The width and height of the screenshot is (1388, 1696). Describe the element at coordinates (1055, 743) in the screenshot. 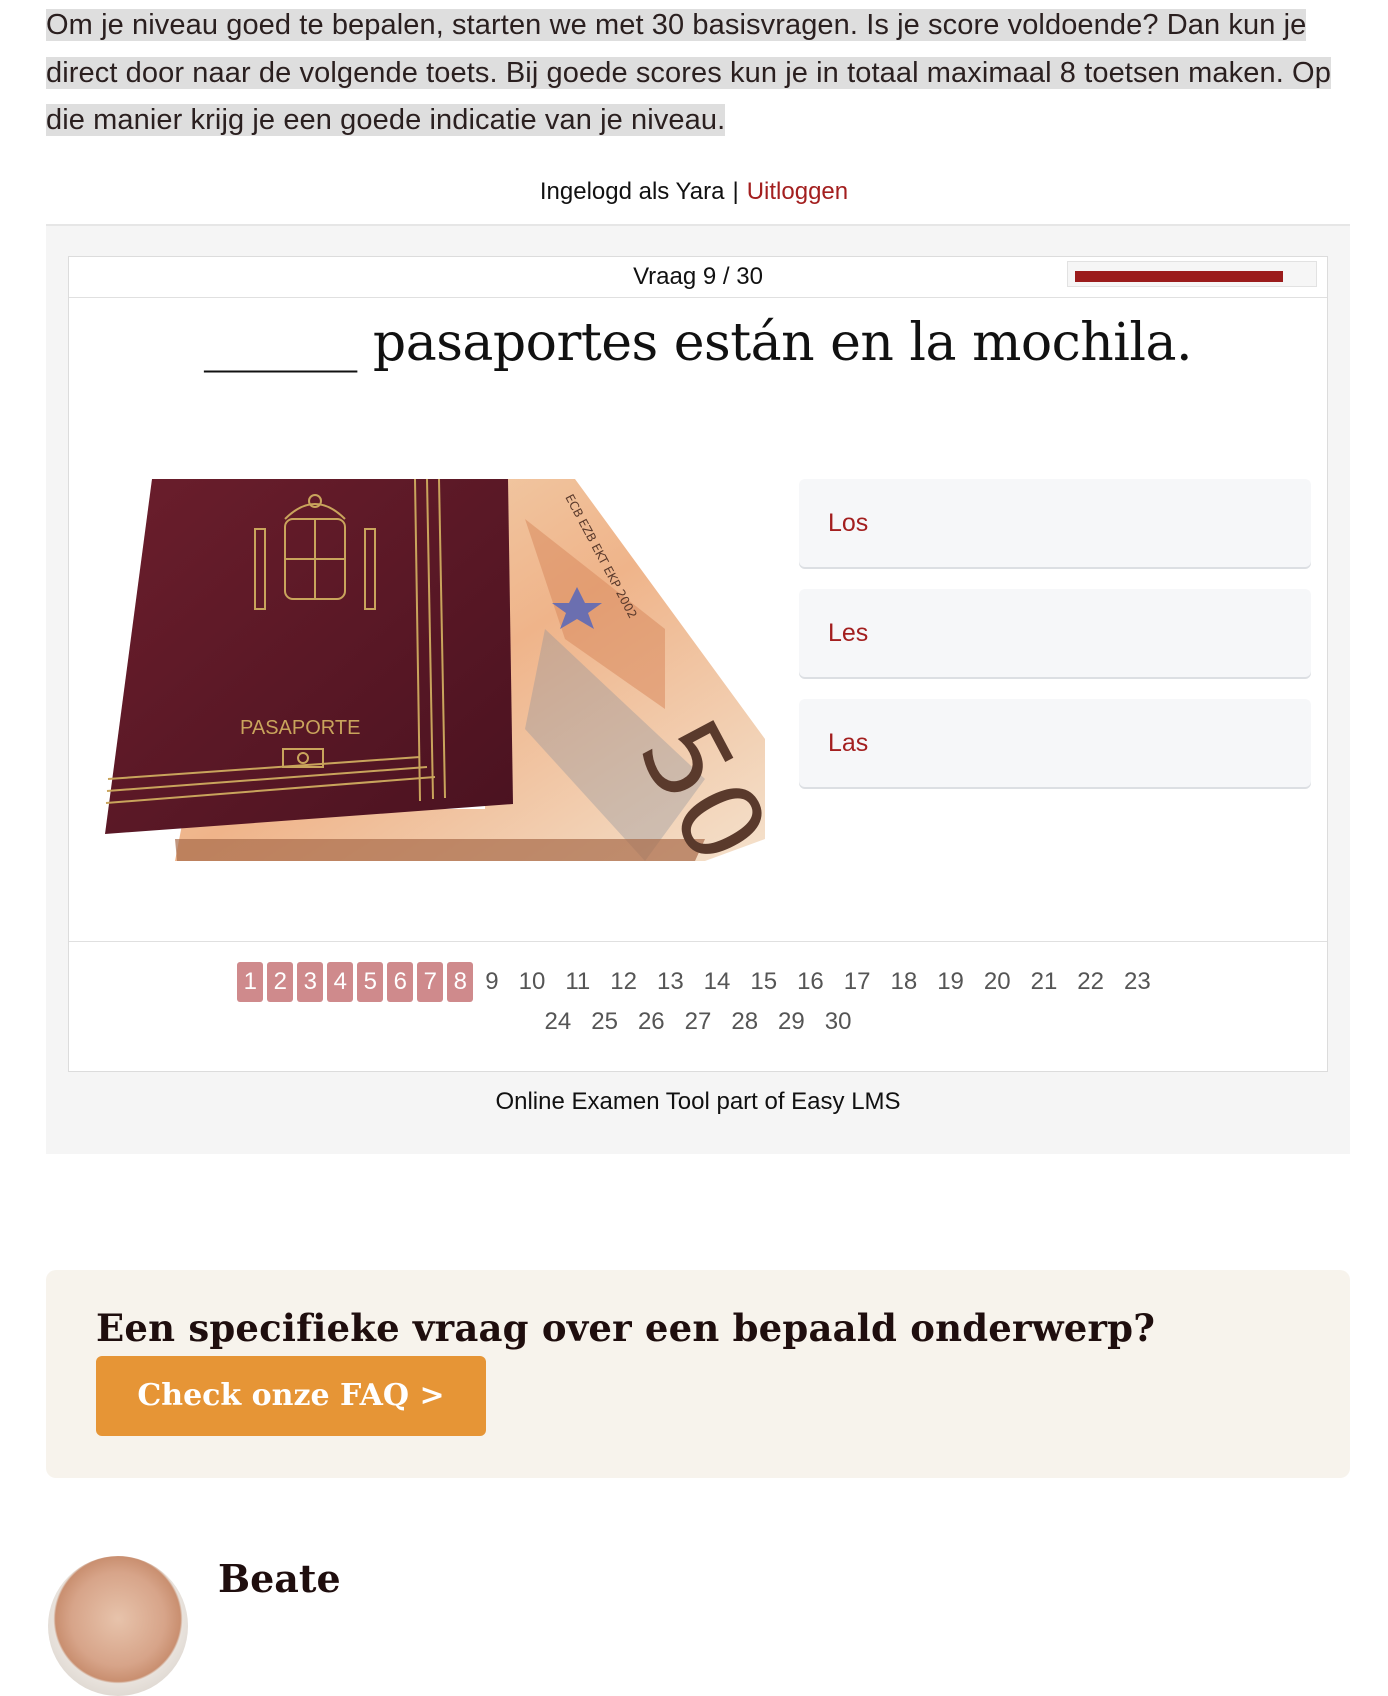

I see `answer-option-las: Las` at that location.